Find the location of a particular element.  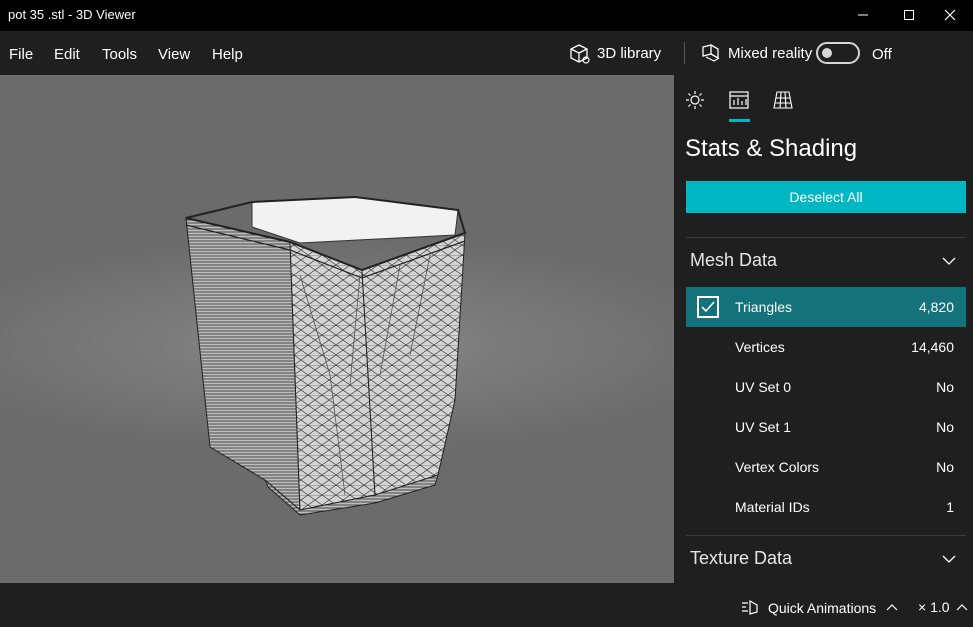

animation-speed-button: × 1.0 is located at coordinates (943, 607).